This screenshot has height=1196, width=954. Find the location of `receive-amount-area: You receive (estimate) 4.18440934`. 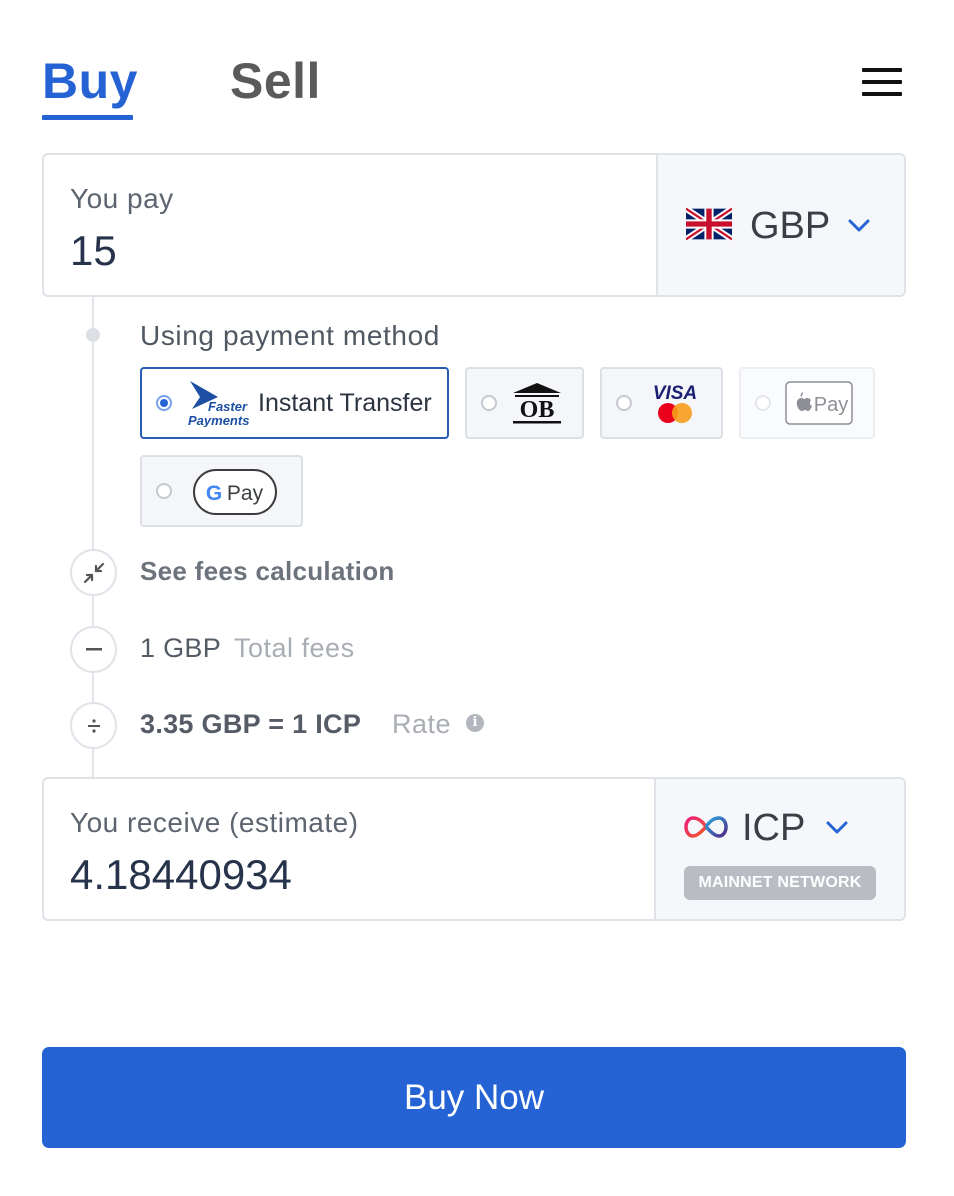

receive-amount-area: You receive (estimate) 4.18440934 is located at coordinates (350, 849).